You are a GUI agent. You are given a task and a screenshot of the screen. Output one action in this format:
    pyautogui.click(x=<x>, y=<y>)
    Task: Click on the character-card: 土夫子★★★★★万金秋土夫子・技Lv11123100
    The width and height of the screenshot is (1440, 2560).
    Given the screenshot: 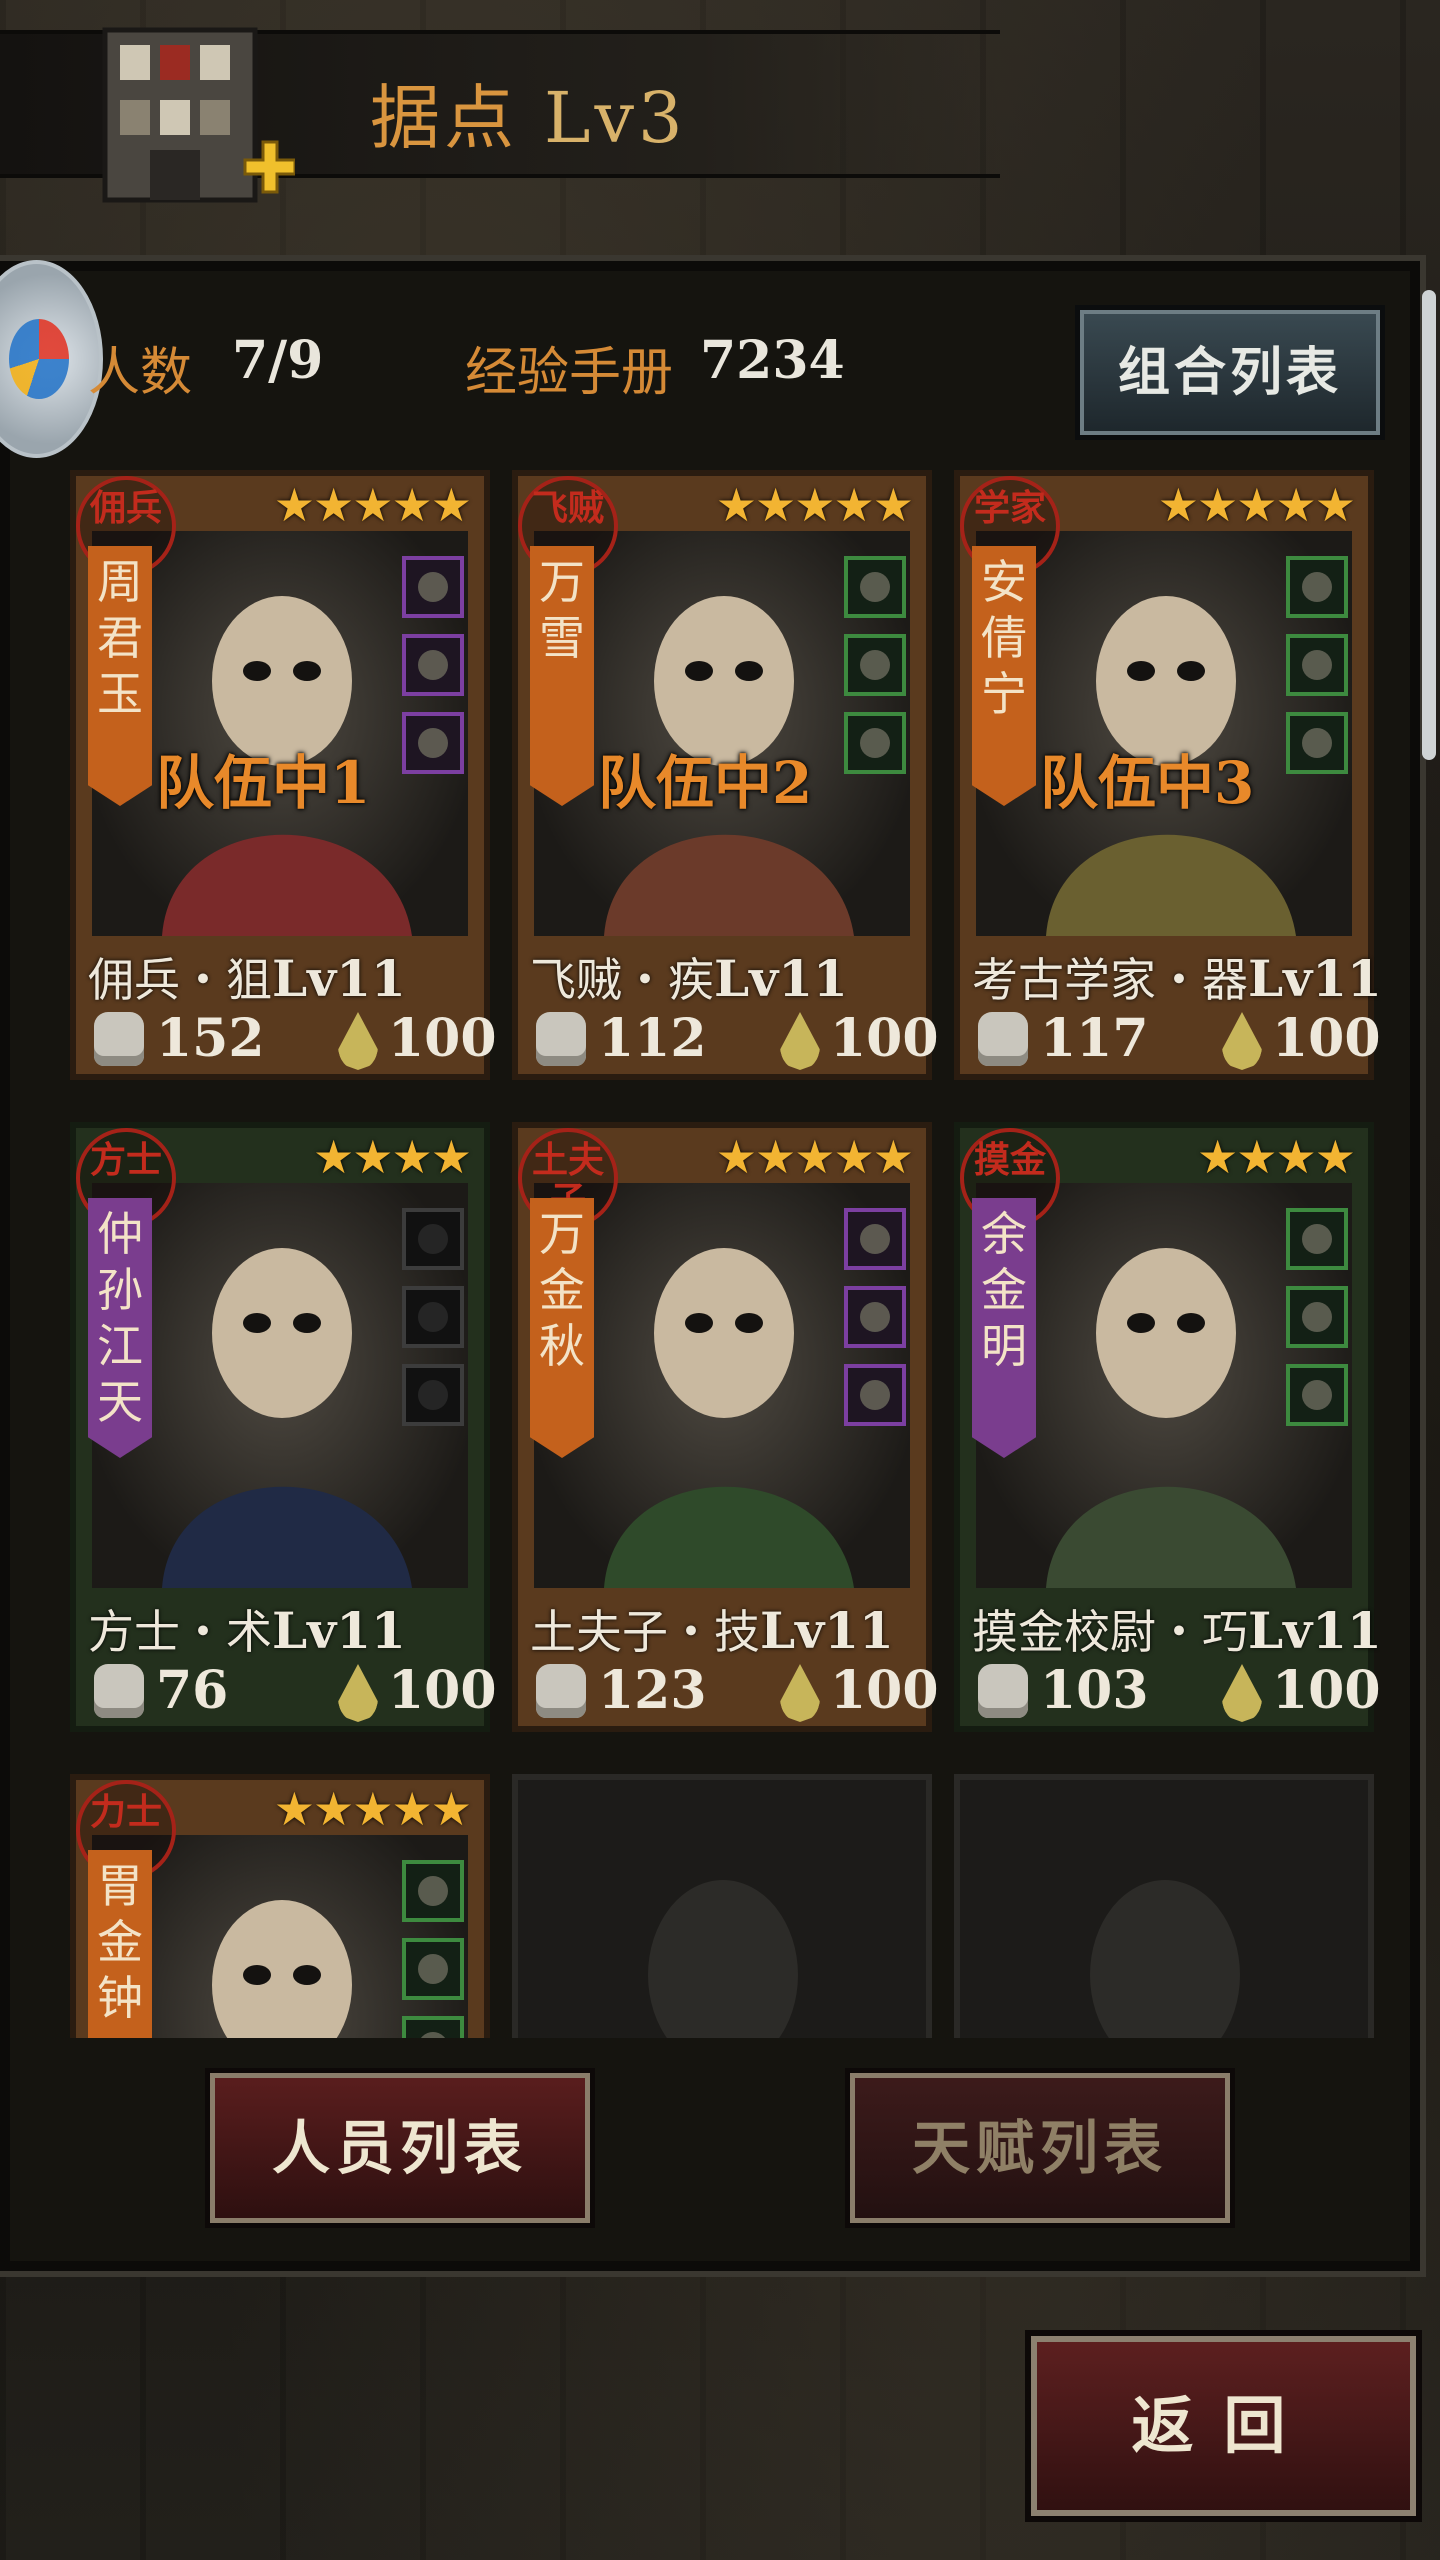 What is the action you would take?
    pyautogui.click(x=725, y=1427)
    